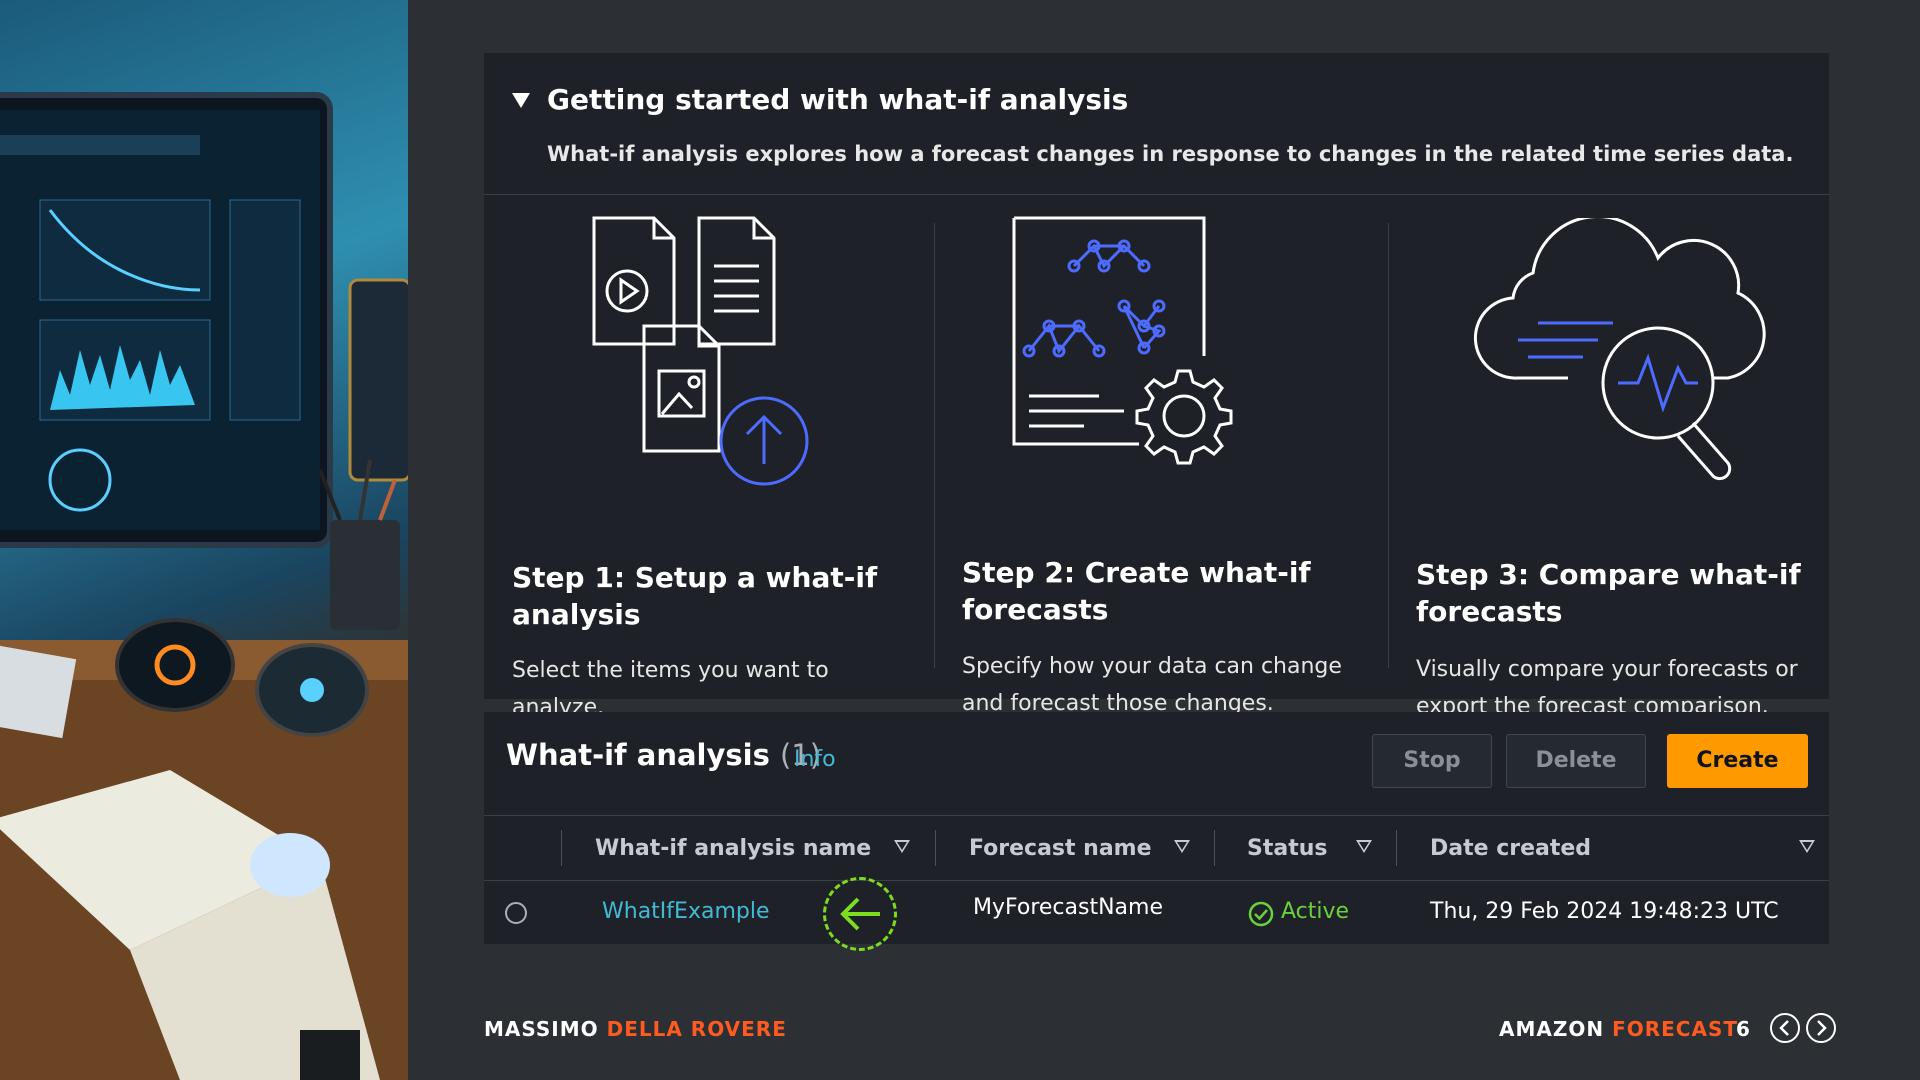 The height and width of the screenshot is (1080, 1920). I want to click on column-header-analysis-name: What-if analysis name, so click(733, 848).